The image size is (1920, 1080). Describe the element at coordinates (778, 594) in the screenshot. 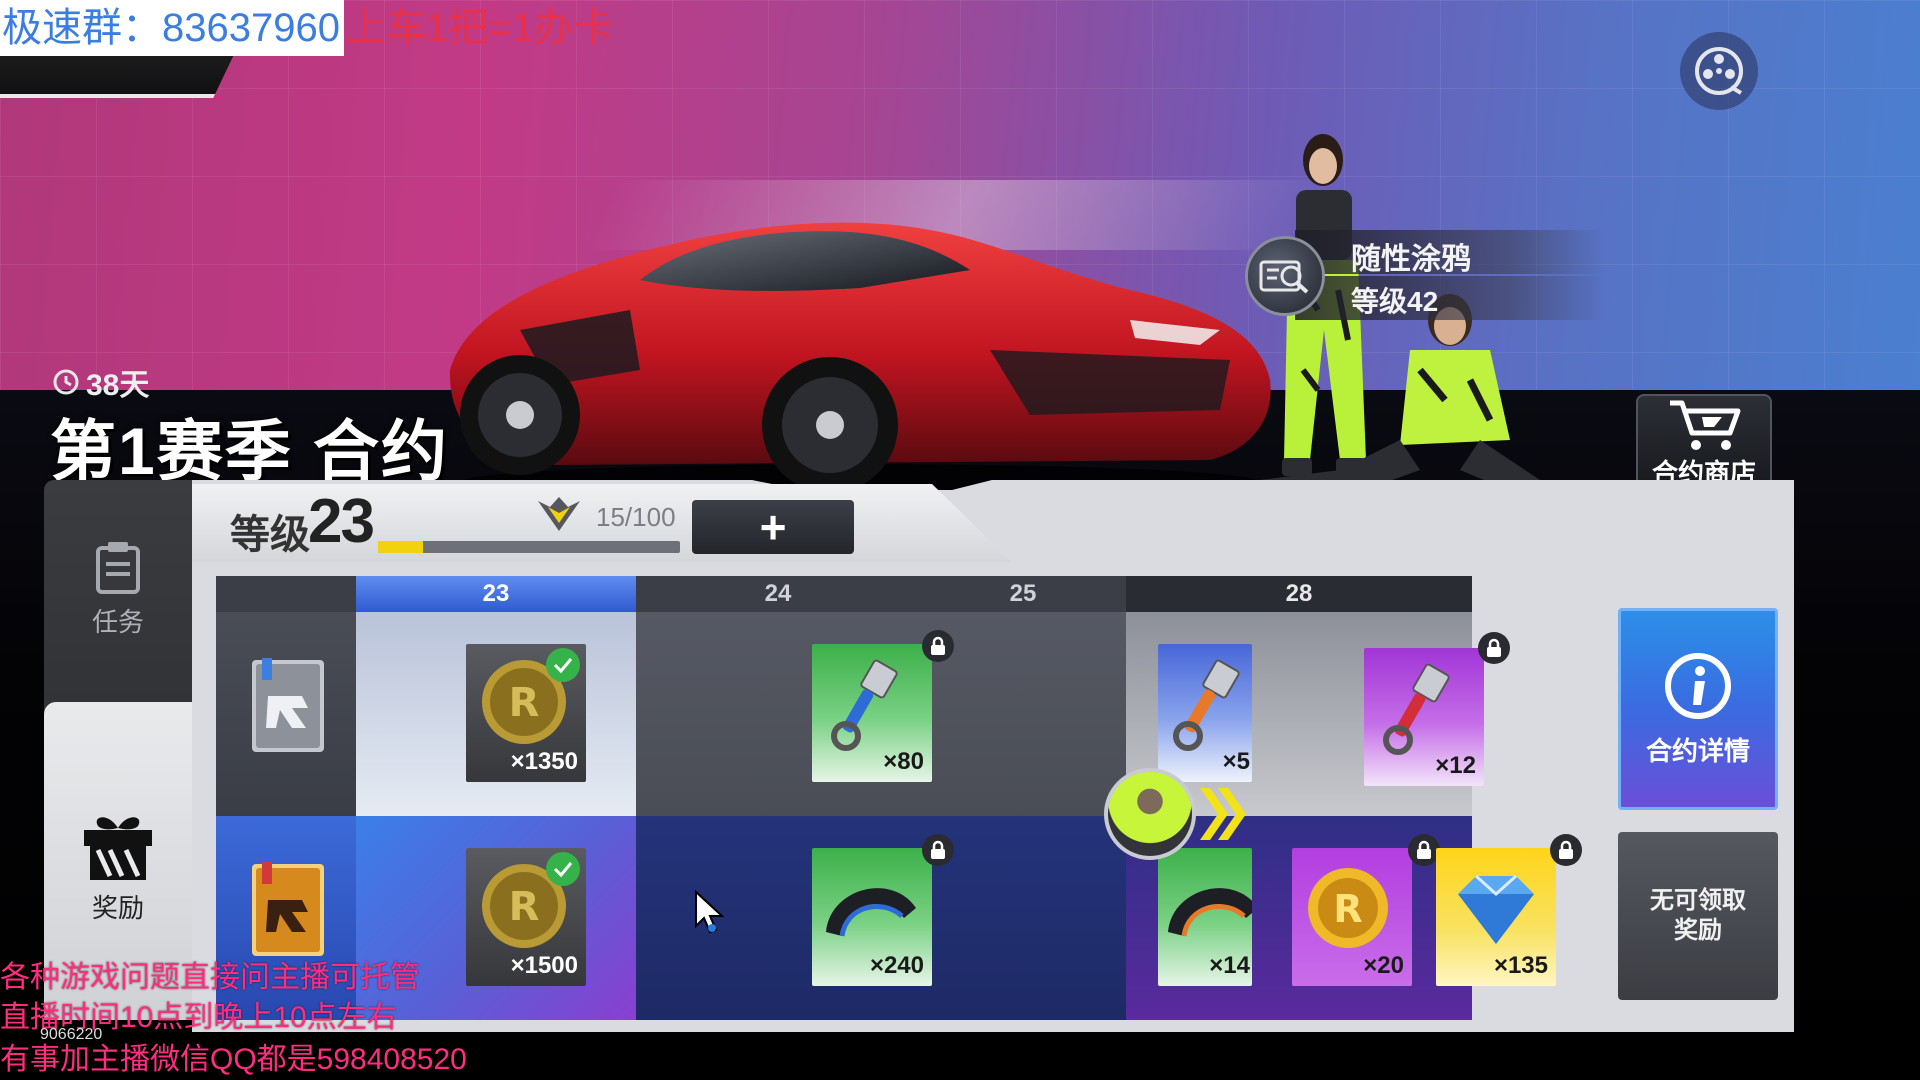

I see `column-header-24: 24` at that location.